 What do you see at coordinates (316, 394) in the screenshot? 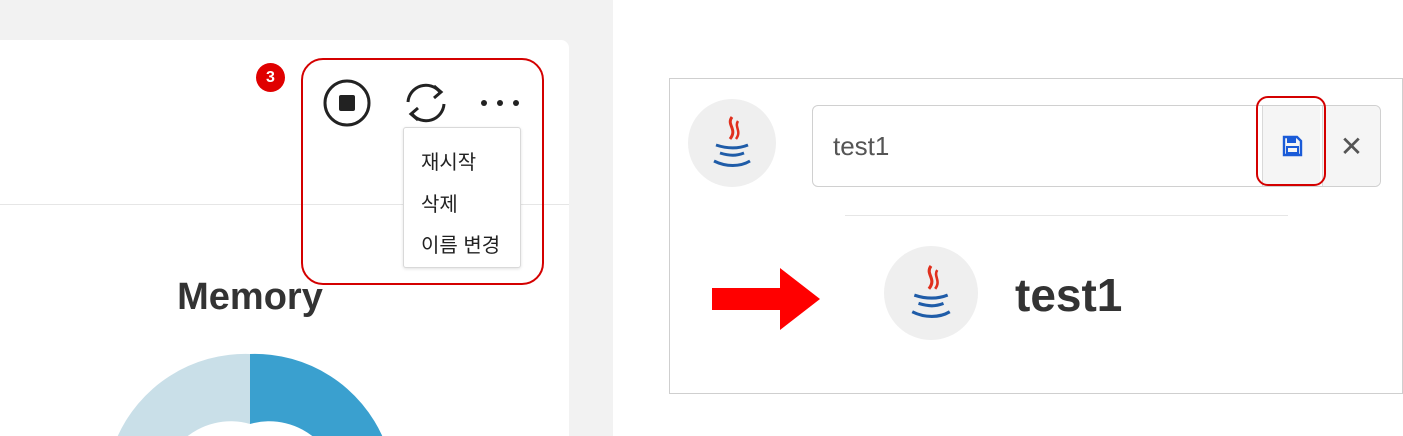
I see `donut-used-segment` at bounding box center [316, 394].